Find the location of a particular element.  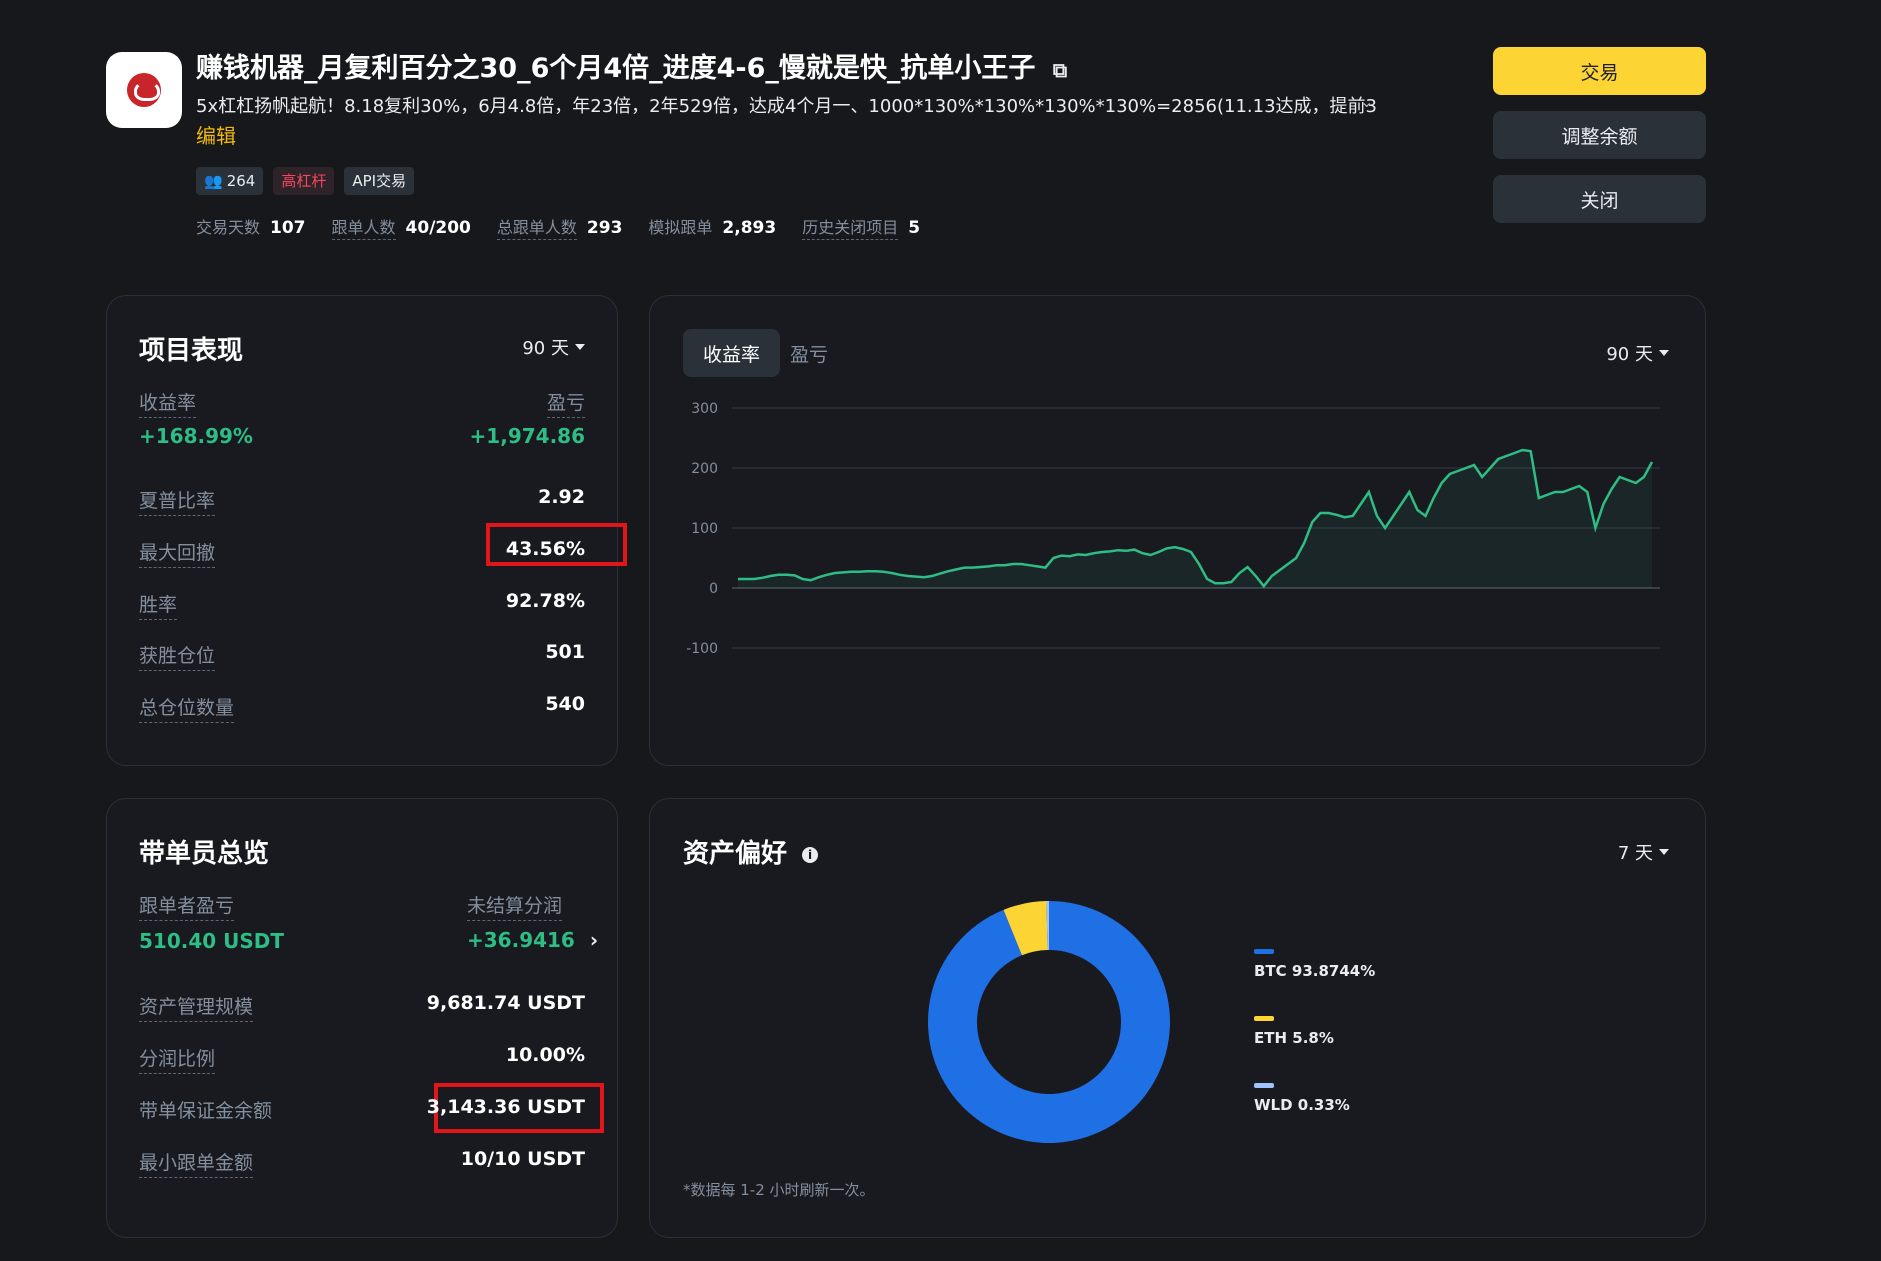

chevron-down-icon: ⌄ is located at coordinates (1366, 101).